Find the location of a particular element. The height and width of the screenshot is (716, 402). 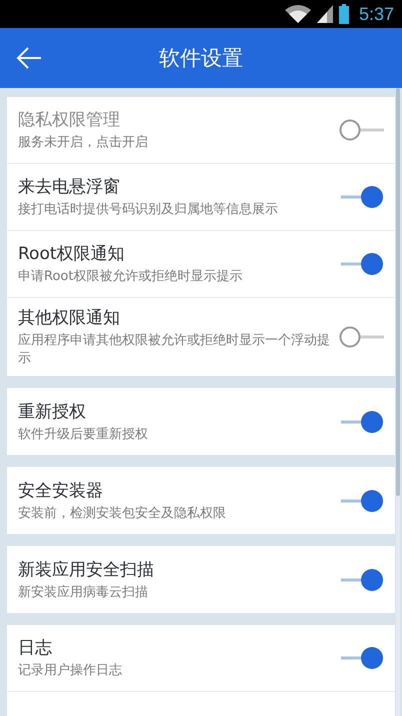

setting-description: 应用程序申请其他权限被允许或拒绝时显示一个浮动提示 is located at coordinates (174, 350).